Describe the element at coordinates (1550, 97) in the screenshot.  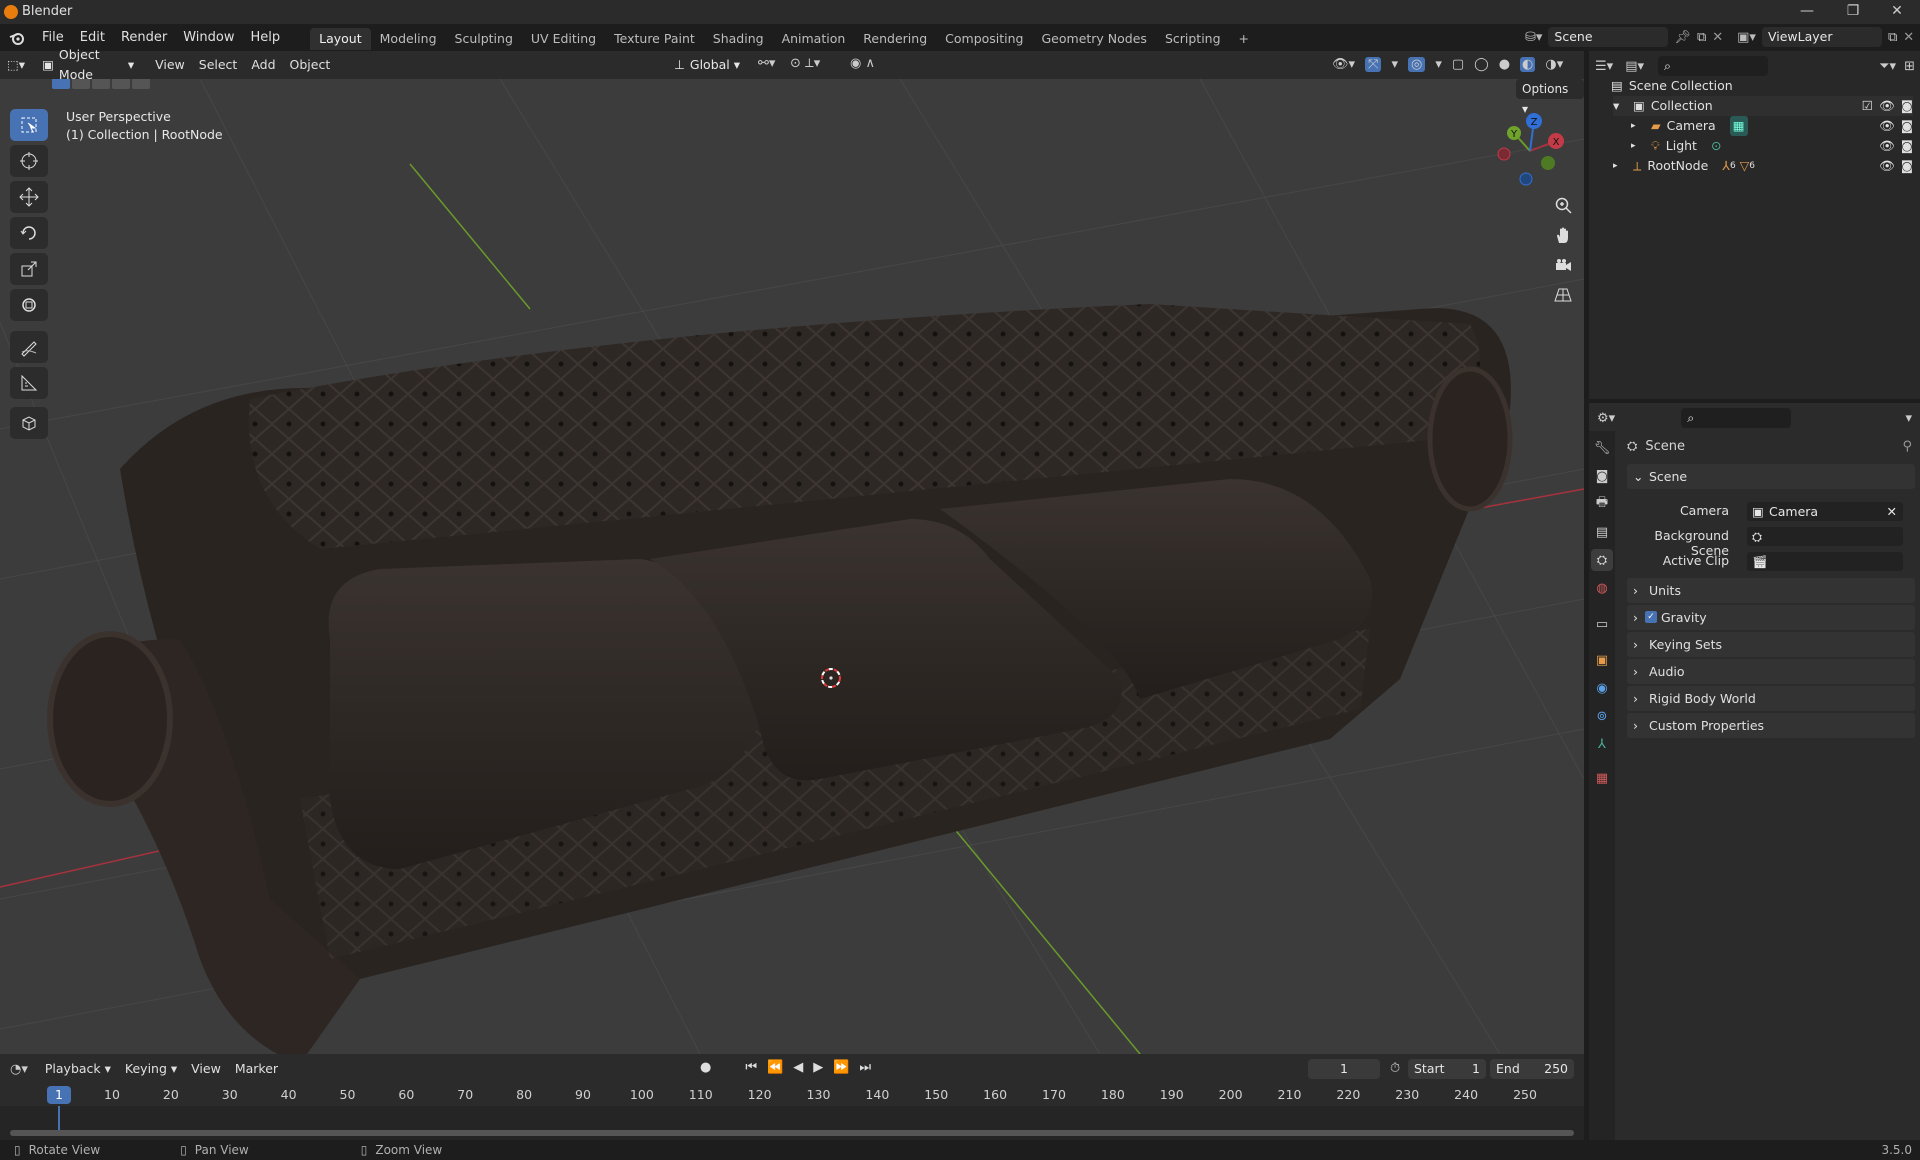
I see `options-button: Options ▾` at that location.